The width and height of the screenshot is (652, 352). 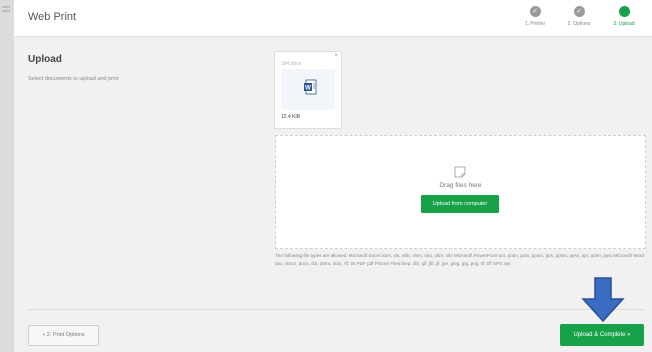 I want to click on step-options: ✓ 2. Options, so click(x=579, y=16).